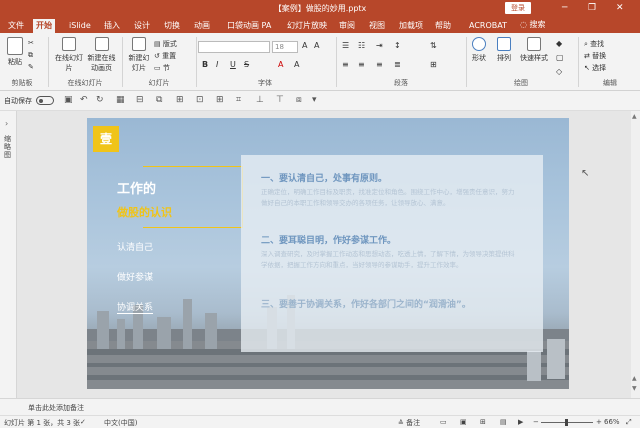  I want to click on notes-toggle: ≙ 备注, so click(409, 423).